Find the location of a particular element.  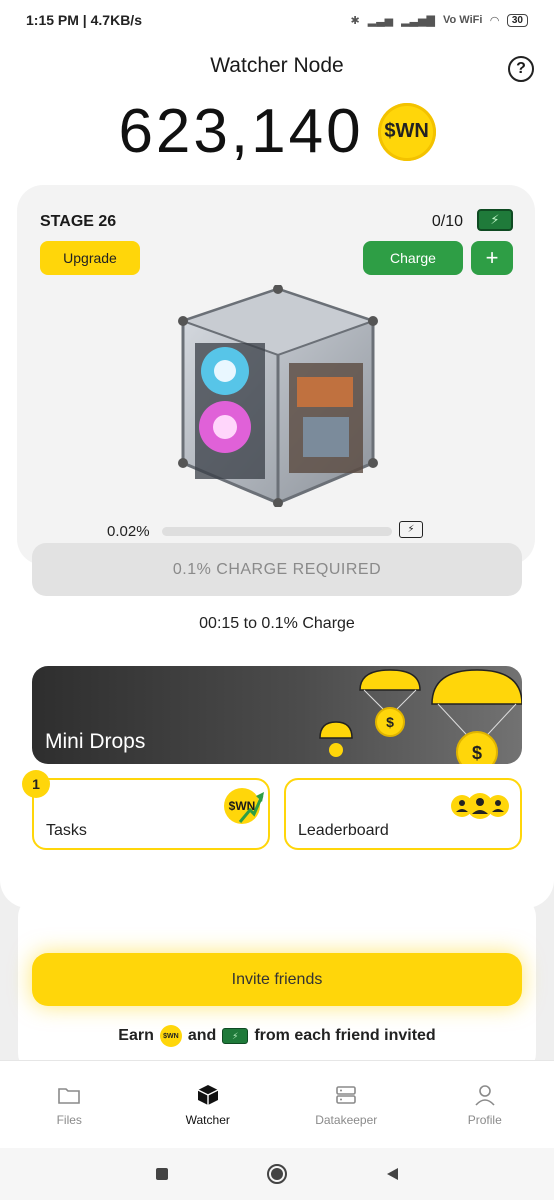

status-time: 1:15 PM is located at coordinates (52, 20).